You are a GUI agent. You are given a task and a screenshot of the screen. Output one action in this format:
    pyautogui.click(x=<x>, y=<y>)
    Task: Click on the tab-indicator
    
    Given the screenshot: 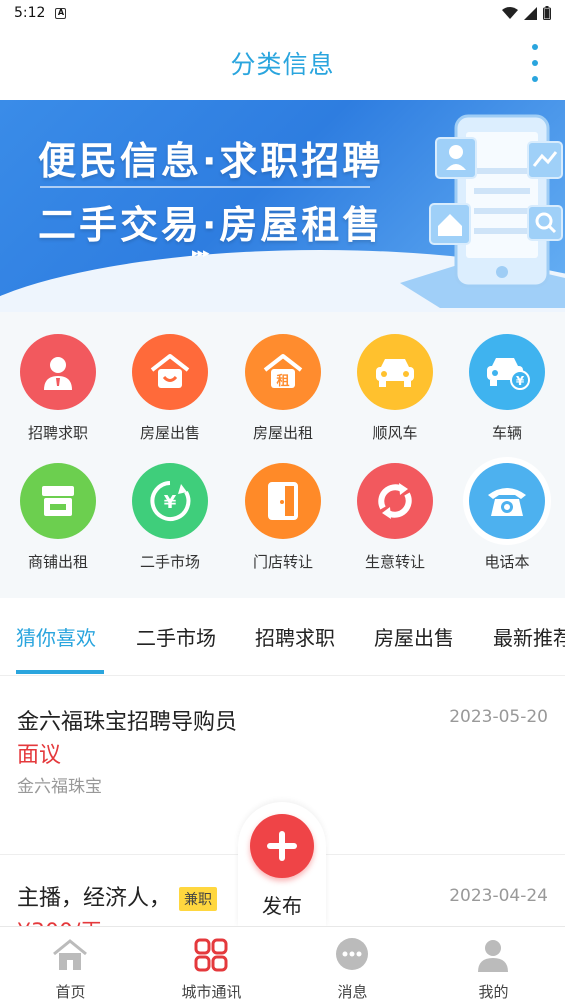 What is the action you would take?
    pyautogui.click(x=60, y=672)
    